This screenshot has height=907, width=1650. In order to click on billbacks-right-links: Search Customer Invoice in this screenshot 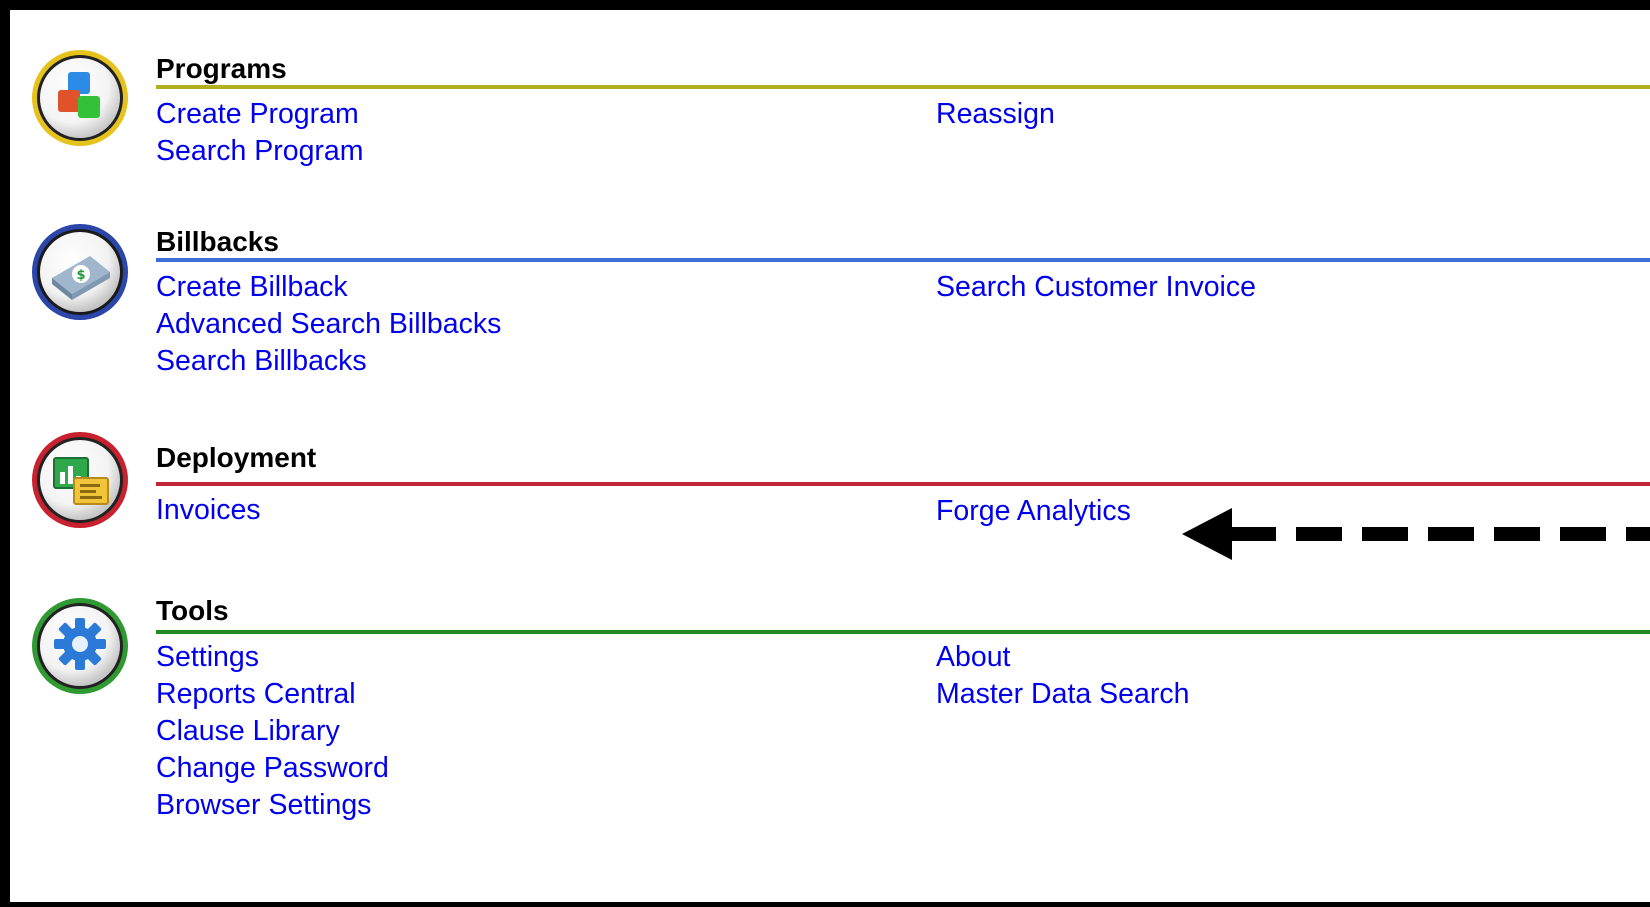, I will do `click(1096, 287)`.